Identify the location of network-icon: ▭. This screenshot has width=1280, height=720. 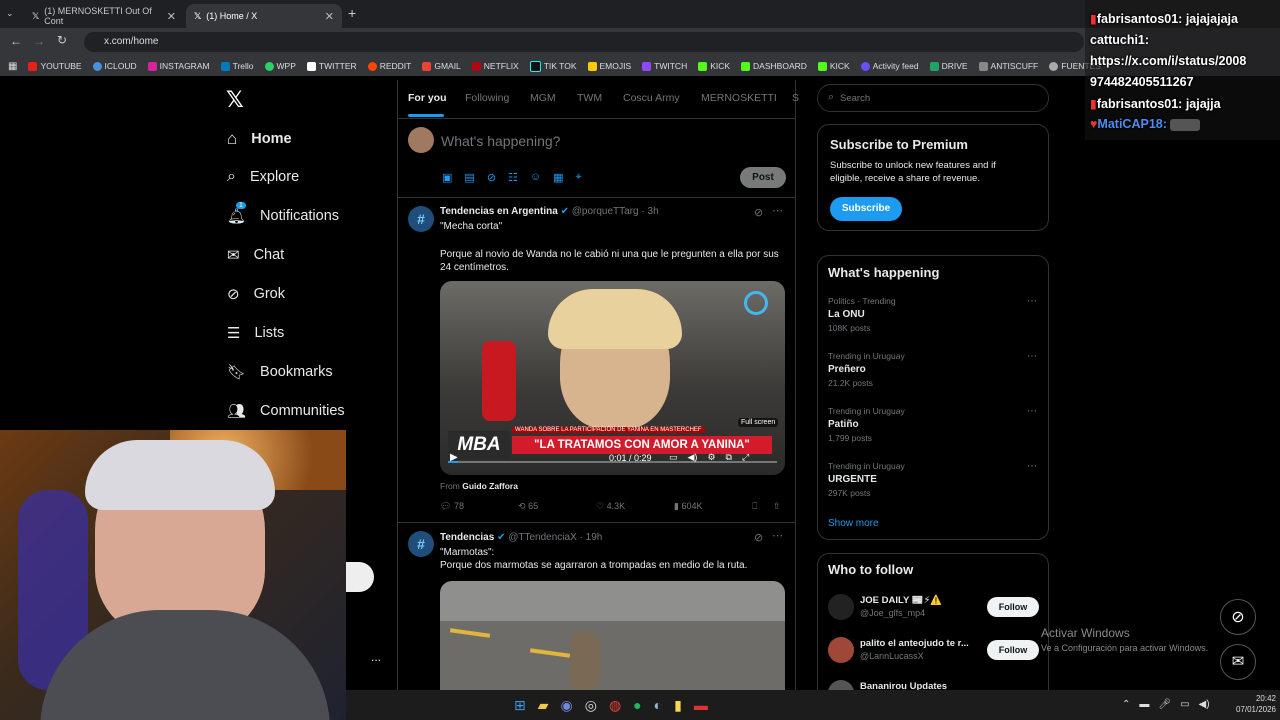
(1184, 704).